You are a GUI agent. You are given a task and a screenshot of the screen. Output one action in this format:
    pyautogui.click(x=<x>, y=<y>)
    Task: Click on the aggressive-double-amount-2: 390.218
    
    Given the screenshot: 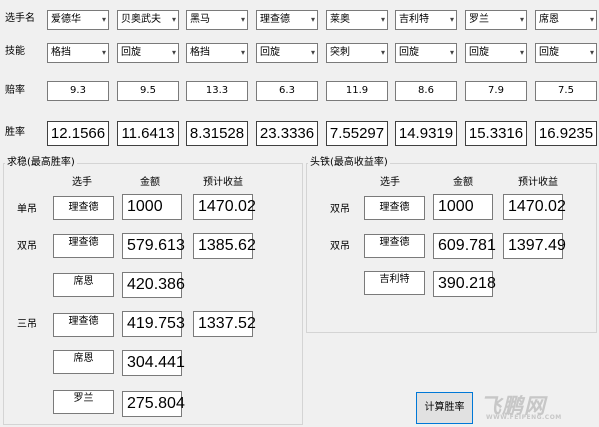 What is the action you would take?
    pyautogui.click(x=464, y=284)
    